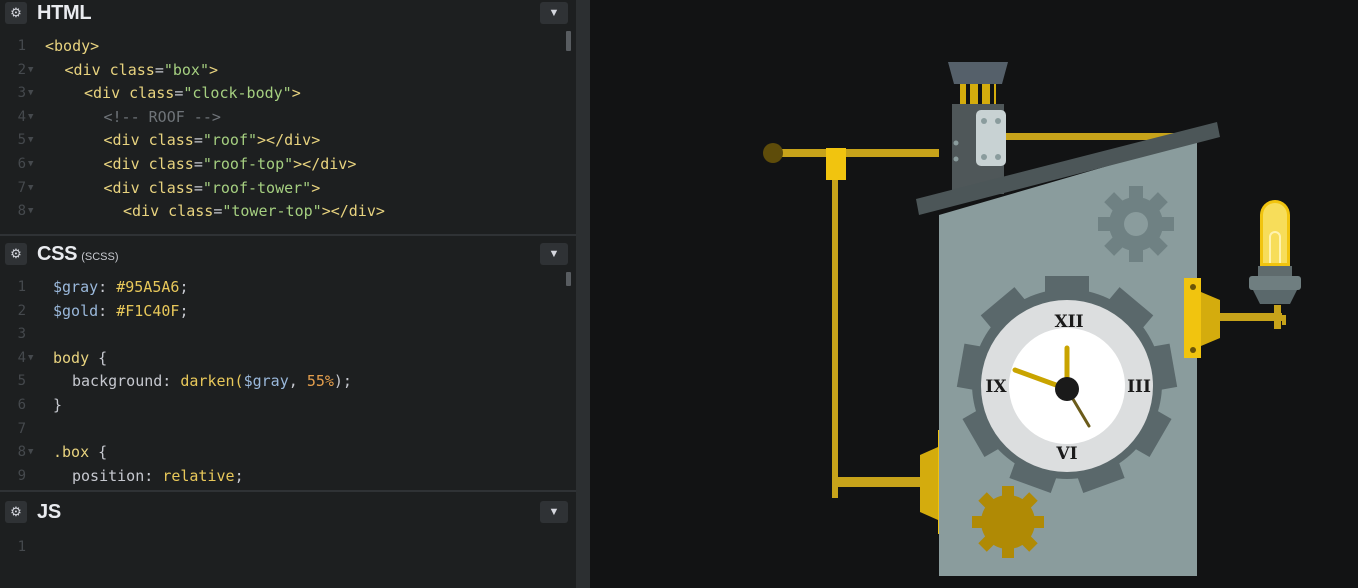 This screenshot has width=1358, height=588. I want to click on lightbulb, so click(1275, 252).